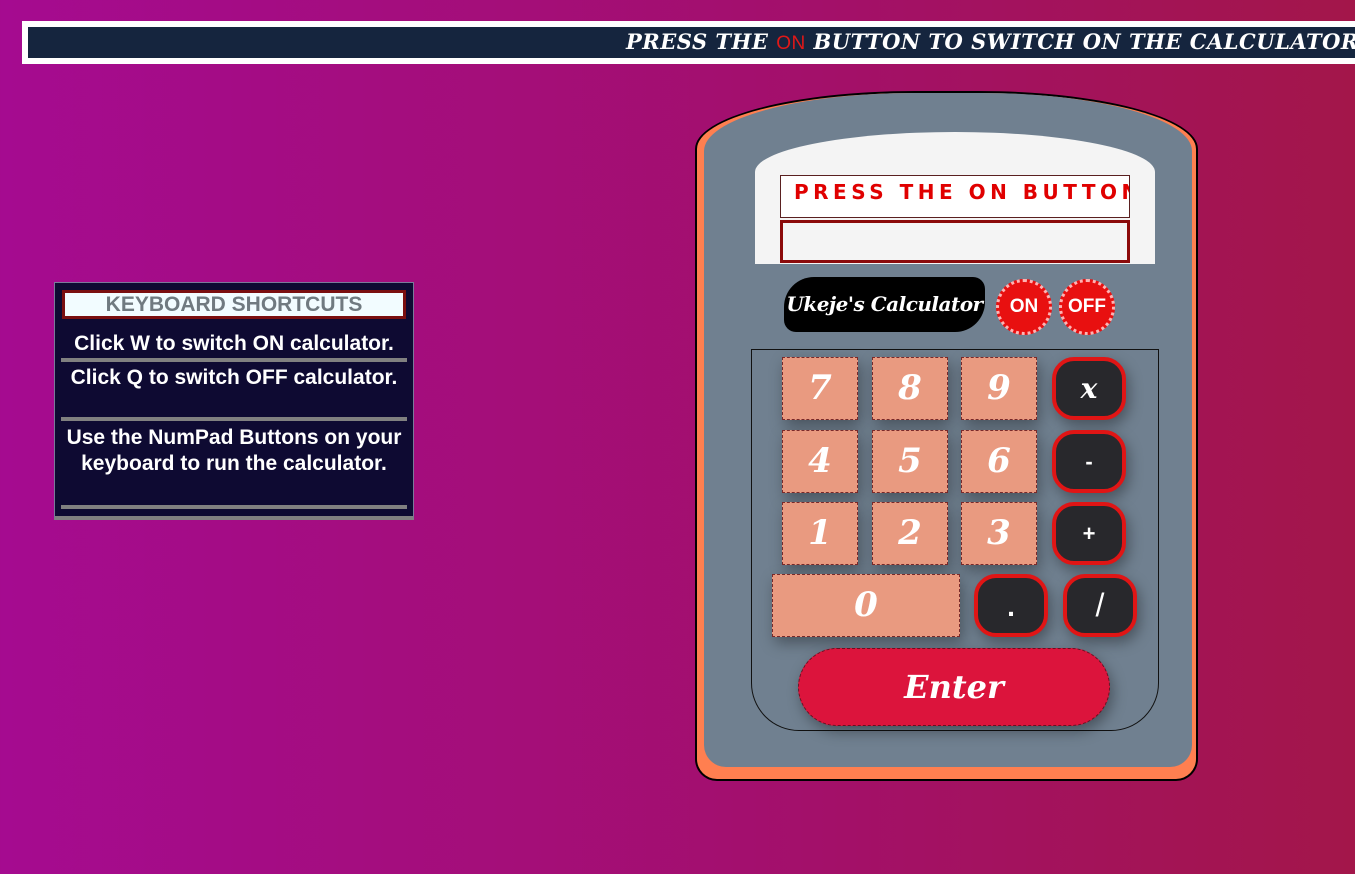  What do you see at coordinates (910, 461) in the screenshot?
I see `key-5: 5` at bounding box center [910, 461].